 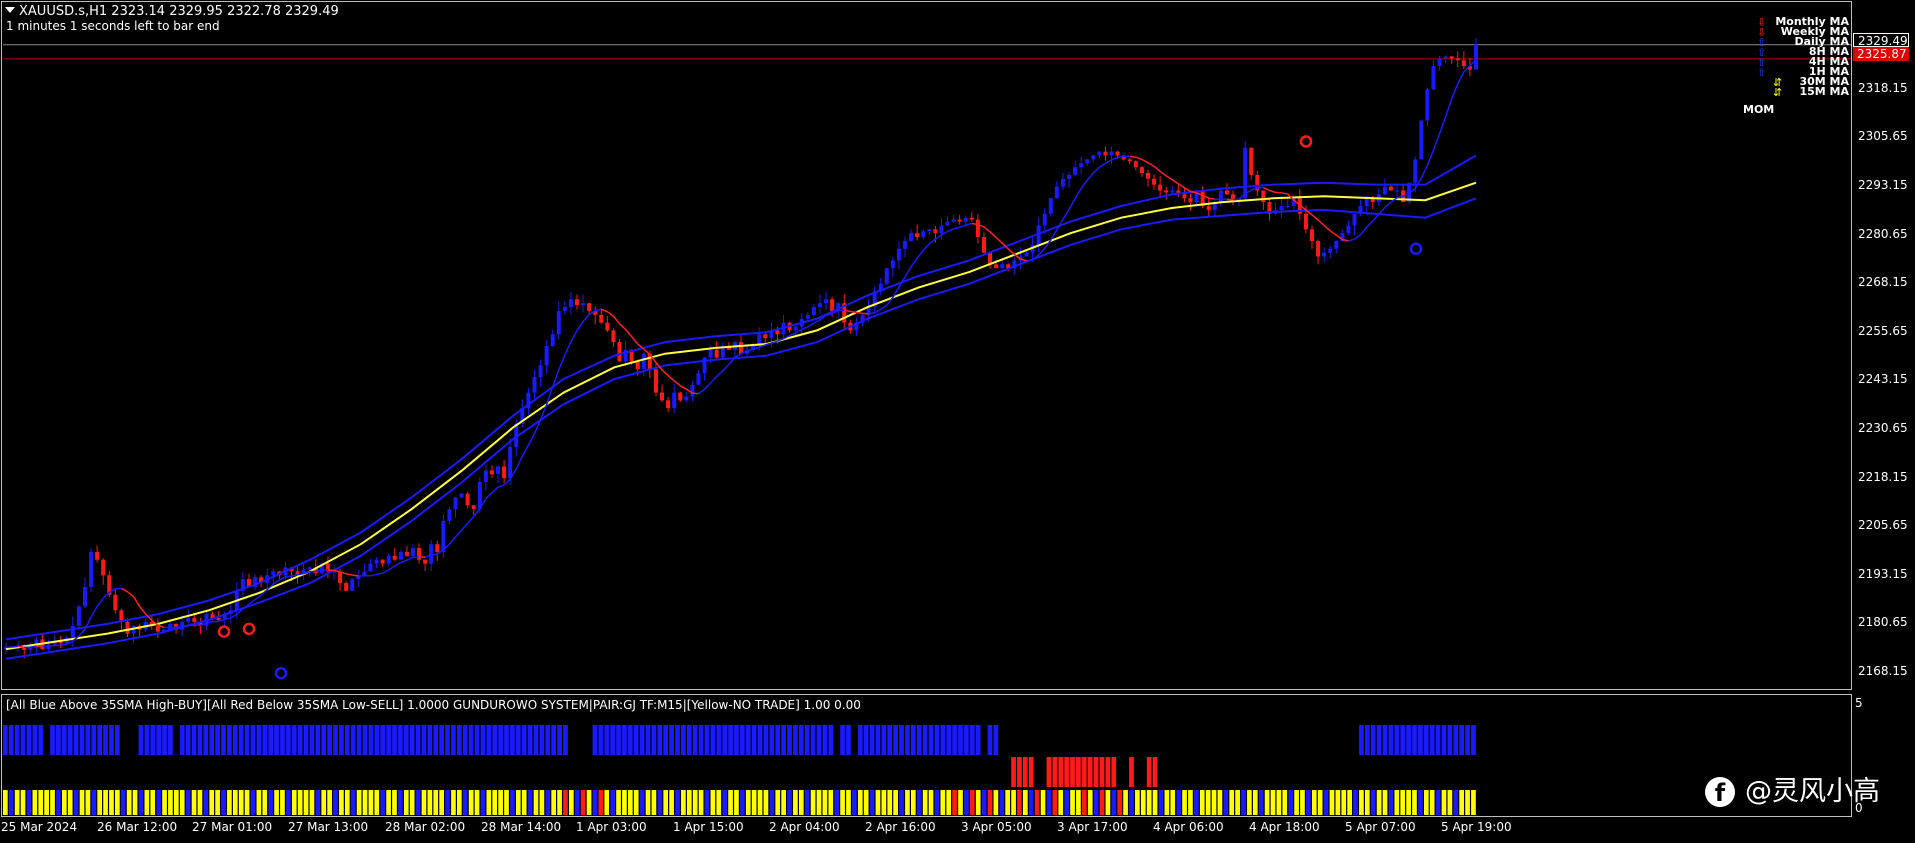 What do you see at coordinates (1778, 92) in the screenshot?
I see `double-arrow-icon: ⇵` at bounding box center [1778, 92].